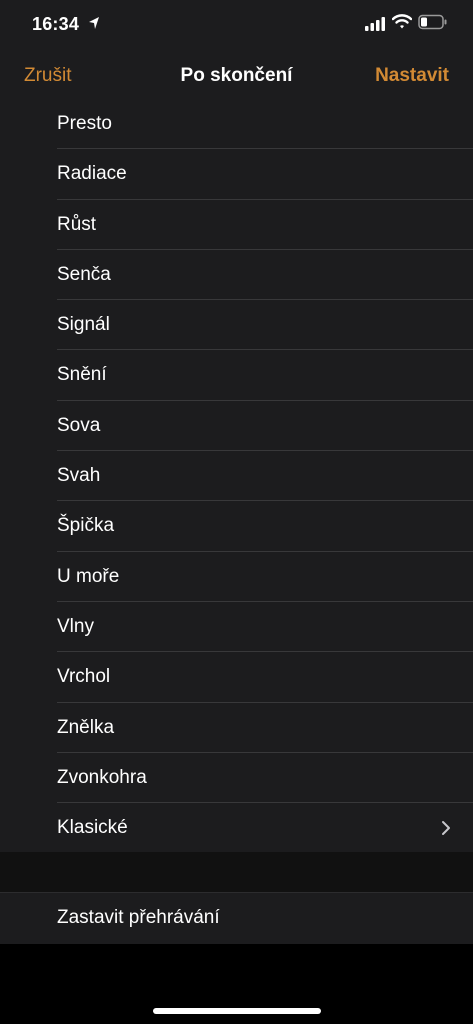  What do you see at coordinates (56, 24) in the screenshot?
I see `status-time: 16:34` at bounding box center [56, 24].